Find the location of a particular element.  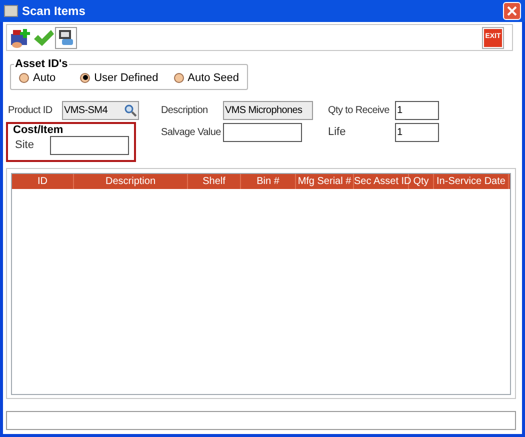

close-button is located at coordinates (512, 11).